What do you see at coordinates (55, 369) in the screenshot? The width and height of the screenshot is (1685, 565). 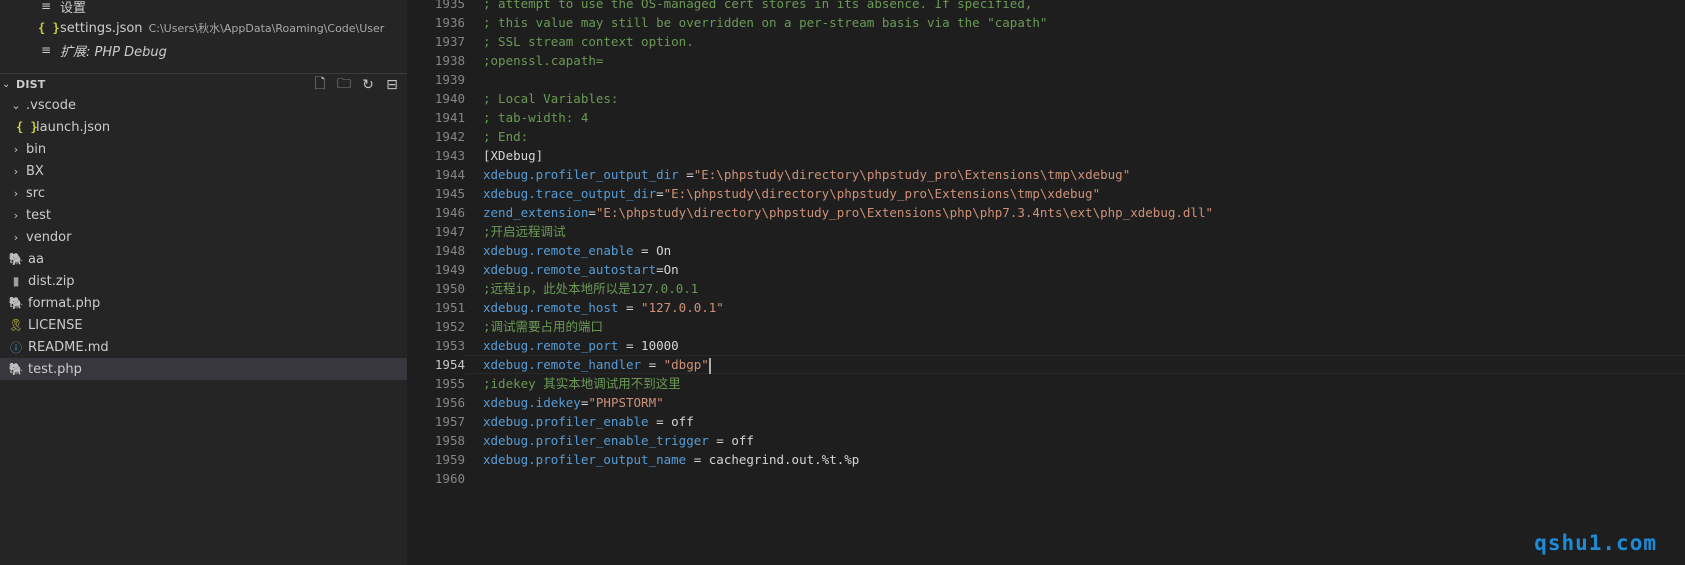 I see `tree-item-label: test.php` at bounding box center [55, 369].